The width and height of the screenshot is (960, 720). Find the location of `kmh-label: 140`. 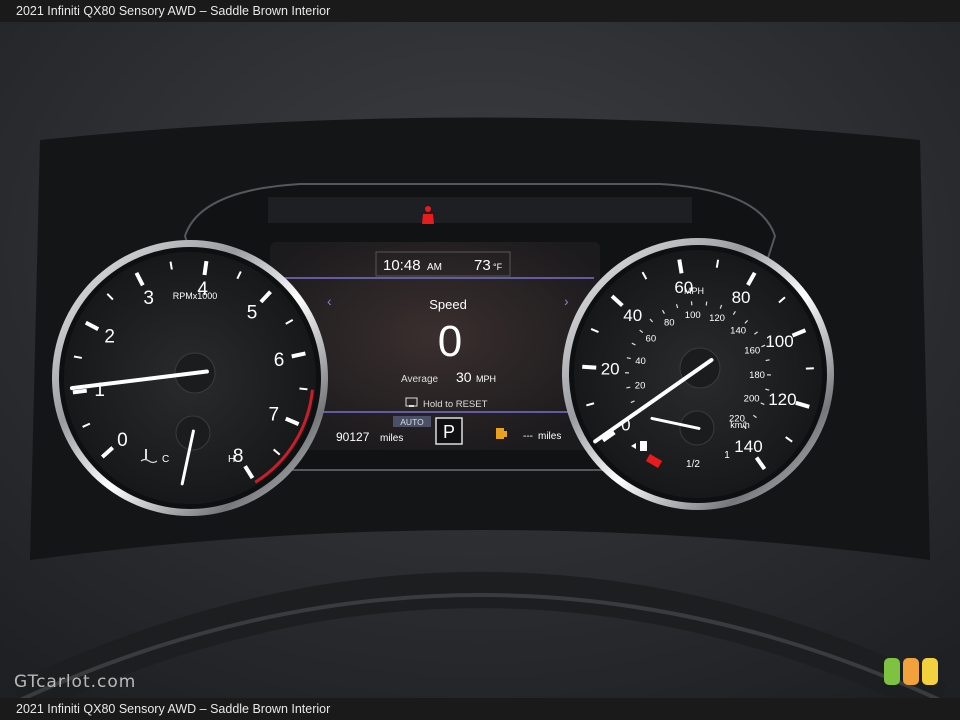

kmh-label: 140 is located at coordinates (738, 331).